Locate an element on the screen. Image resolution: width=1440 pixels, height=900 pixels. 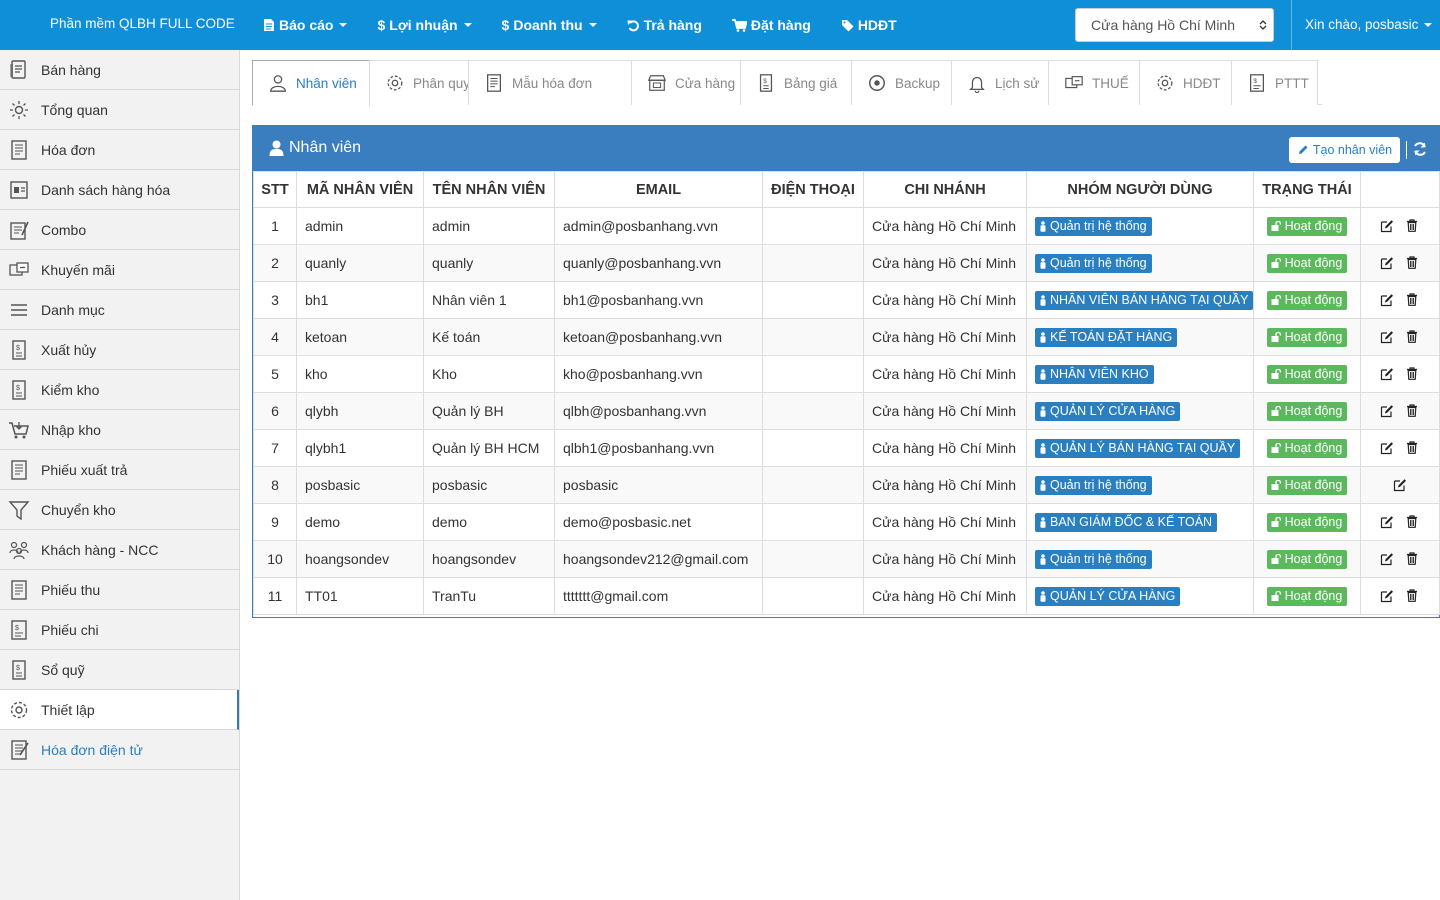
gear-icon is located at coordinates (395, 83).